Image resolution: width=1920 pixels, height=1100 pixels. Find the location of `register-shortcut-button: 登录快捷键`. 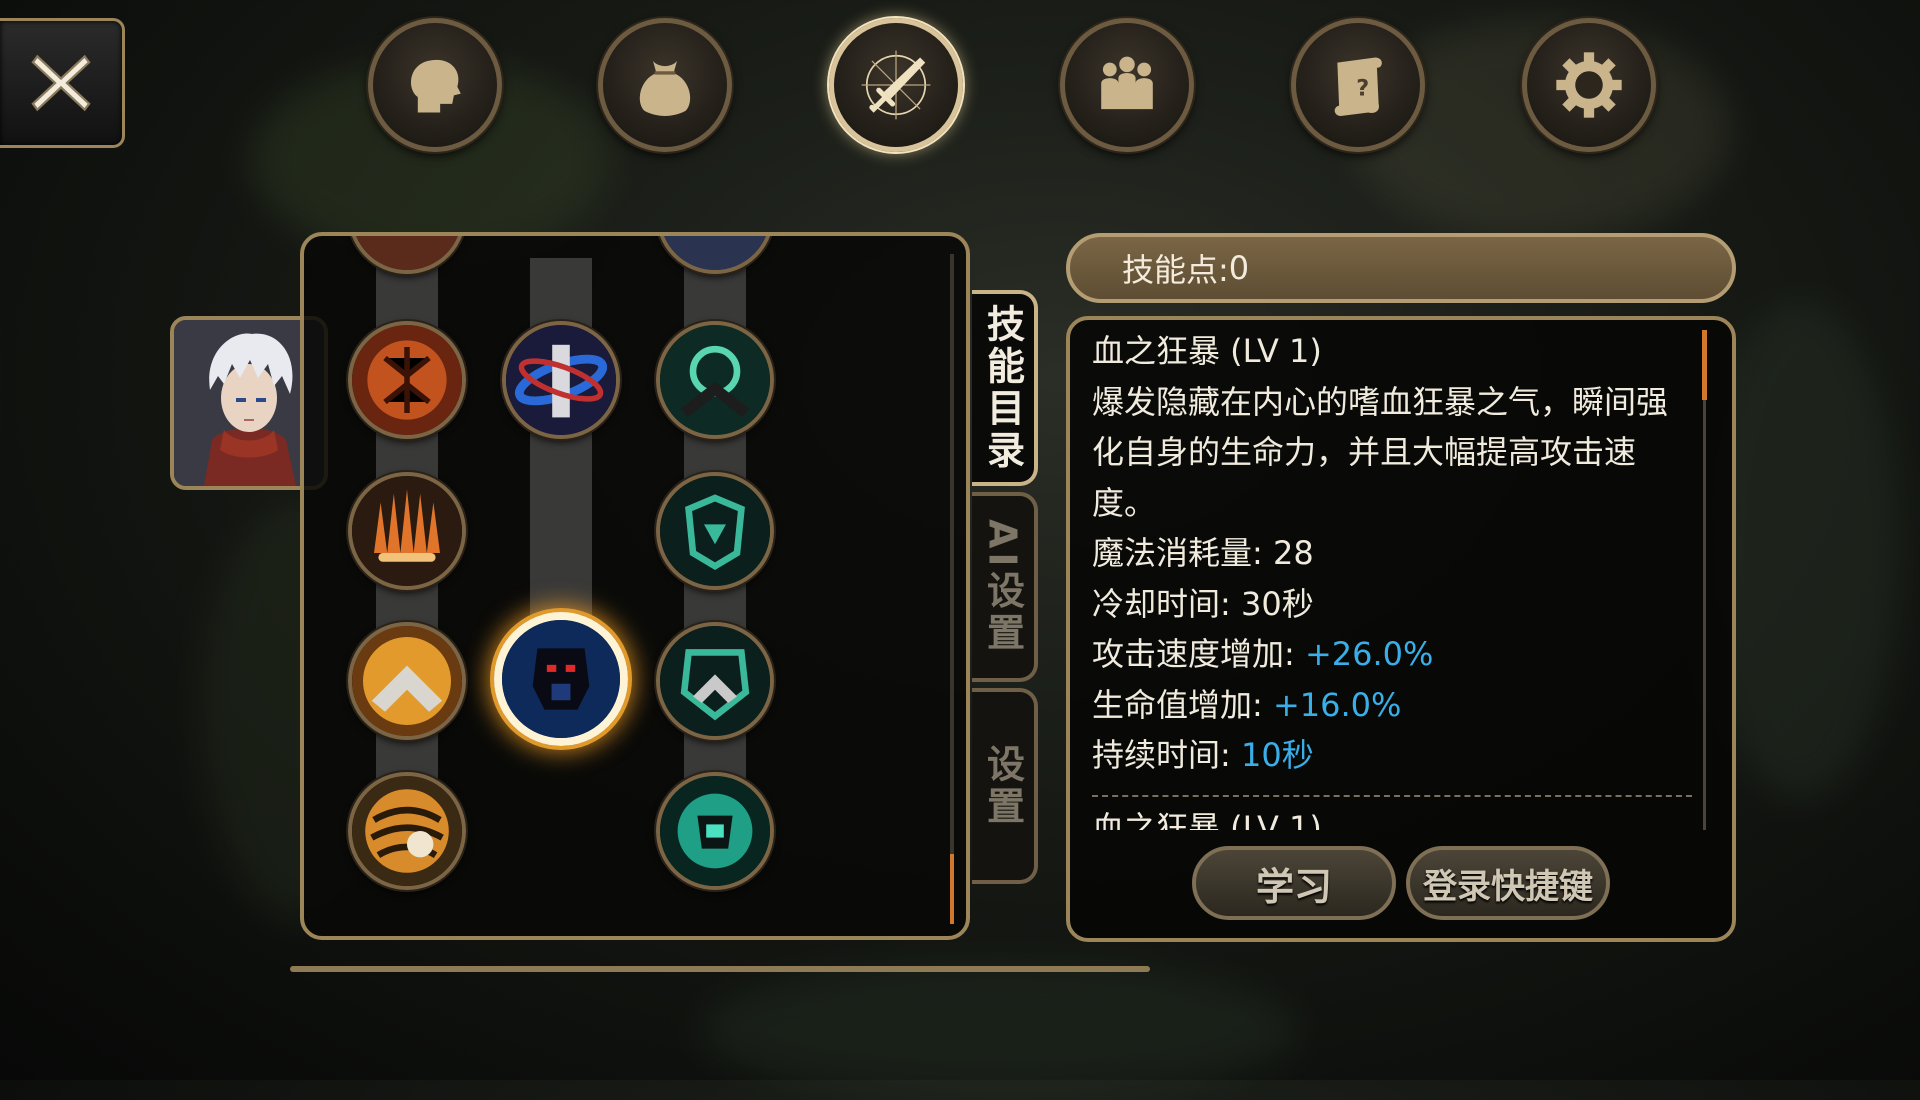

register-shortcut-button: 登录快捷键 is located at coordinates (1508, 883).